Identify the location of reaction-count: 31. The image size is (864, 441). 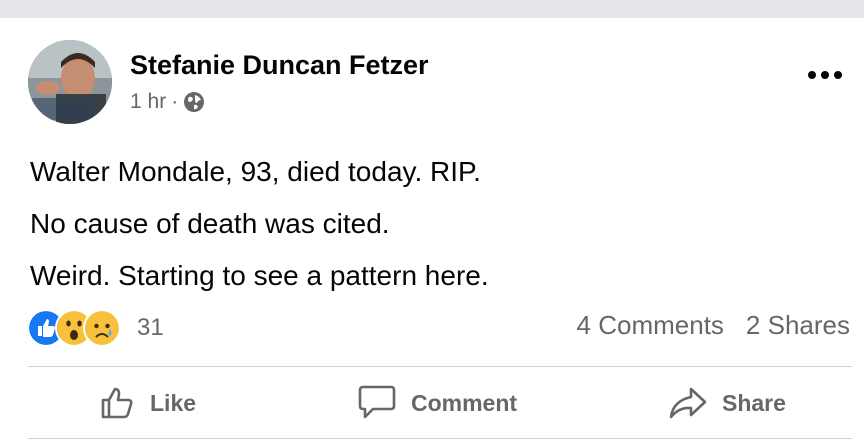
(150, 328).